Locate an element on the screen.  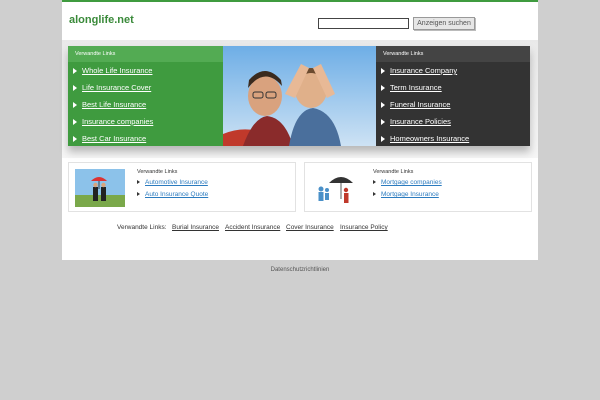
left-link-label: Best Car Insurance is located at coordinates (114, 138).